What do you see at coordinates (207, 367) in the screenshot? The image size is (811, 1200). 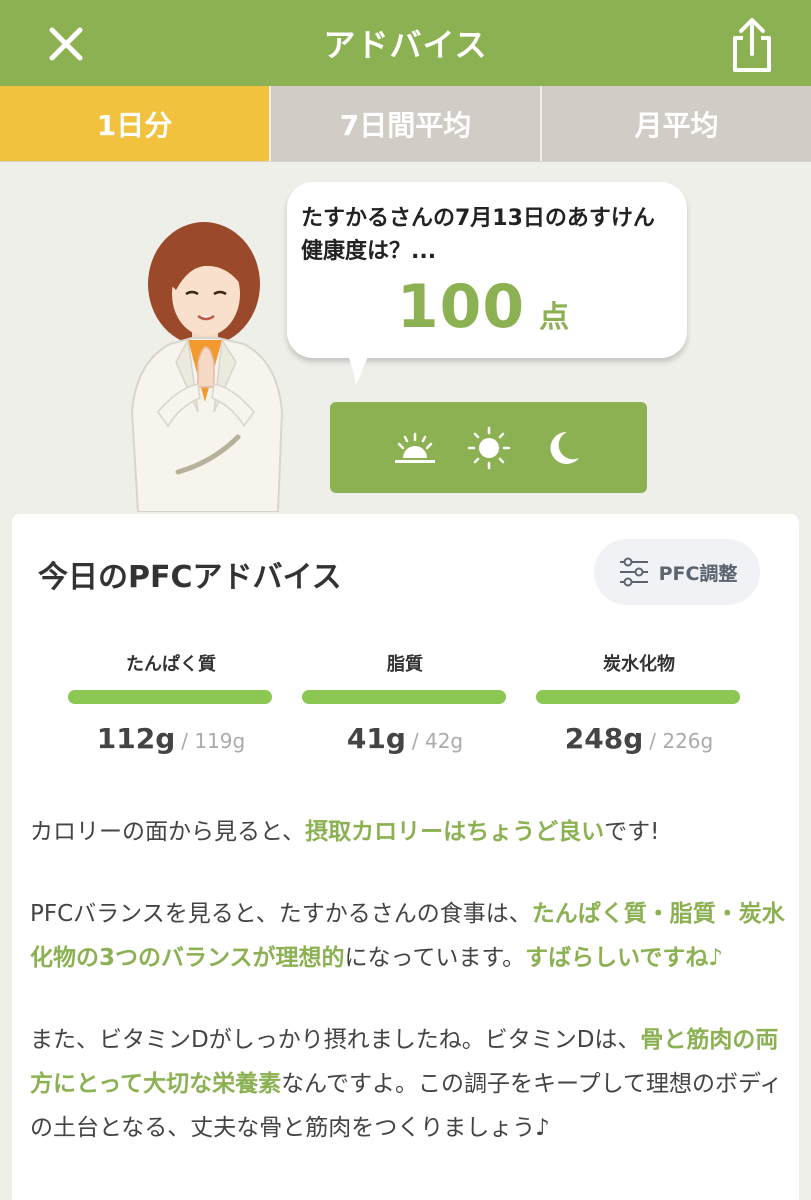 I see `advisor-illustration` at bounding box center [207, 367].